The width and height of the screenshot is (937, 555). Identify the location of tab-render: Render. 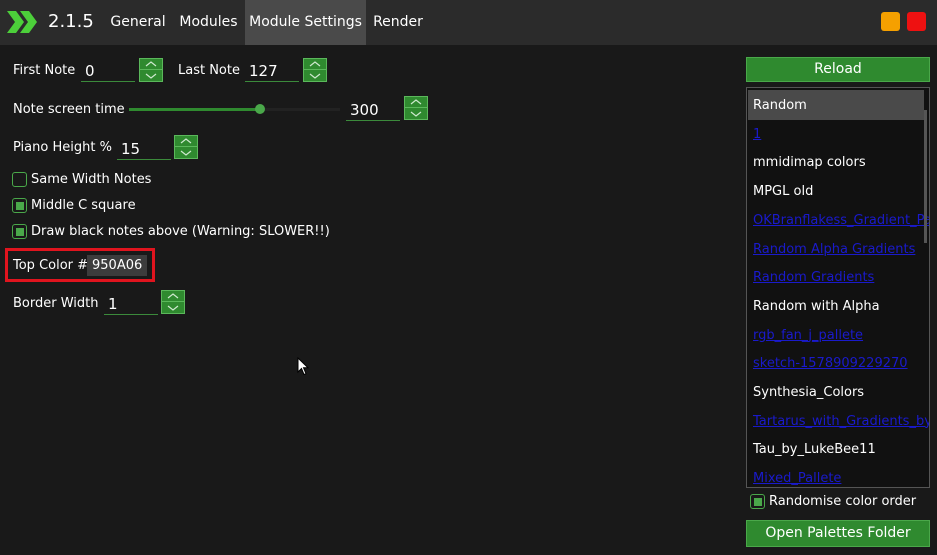
(398, 22).